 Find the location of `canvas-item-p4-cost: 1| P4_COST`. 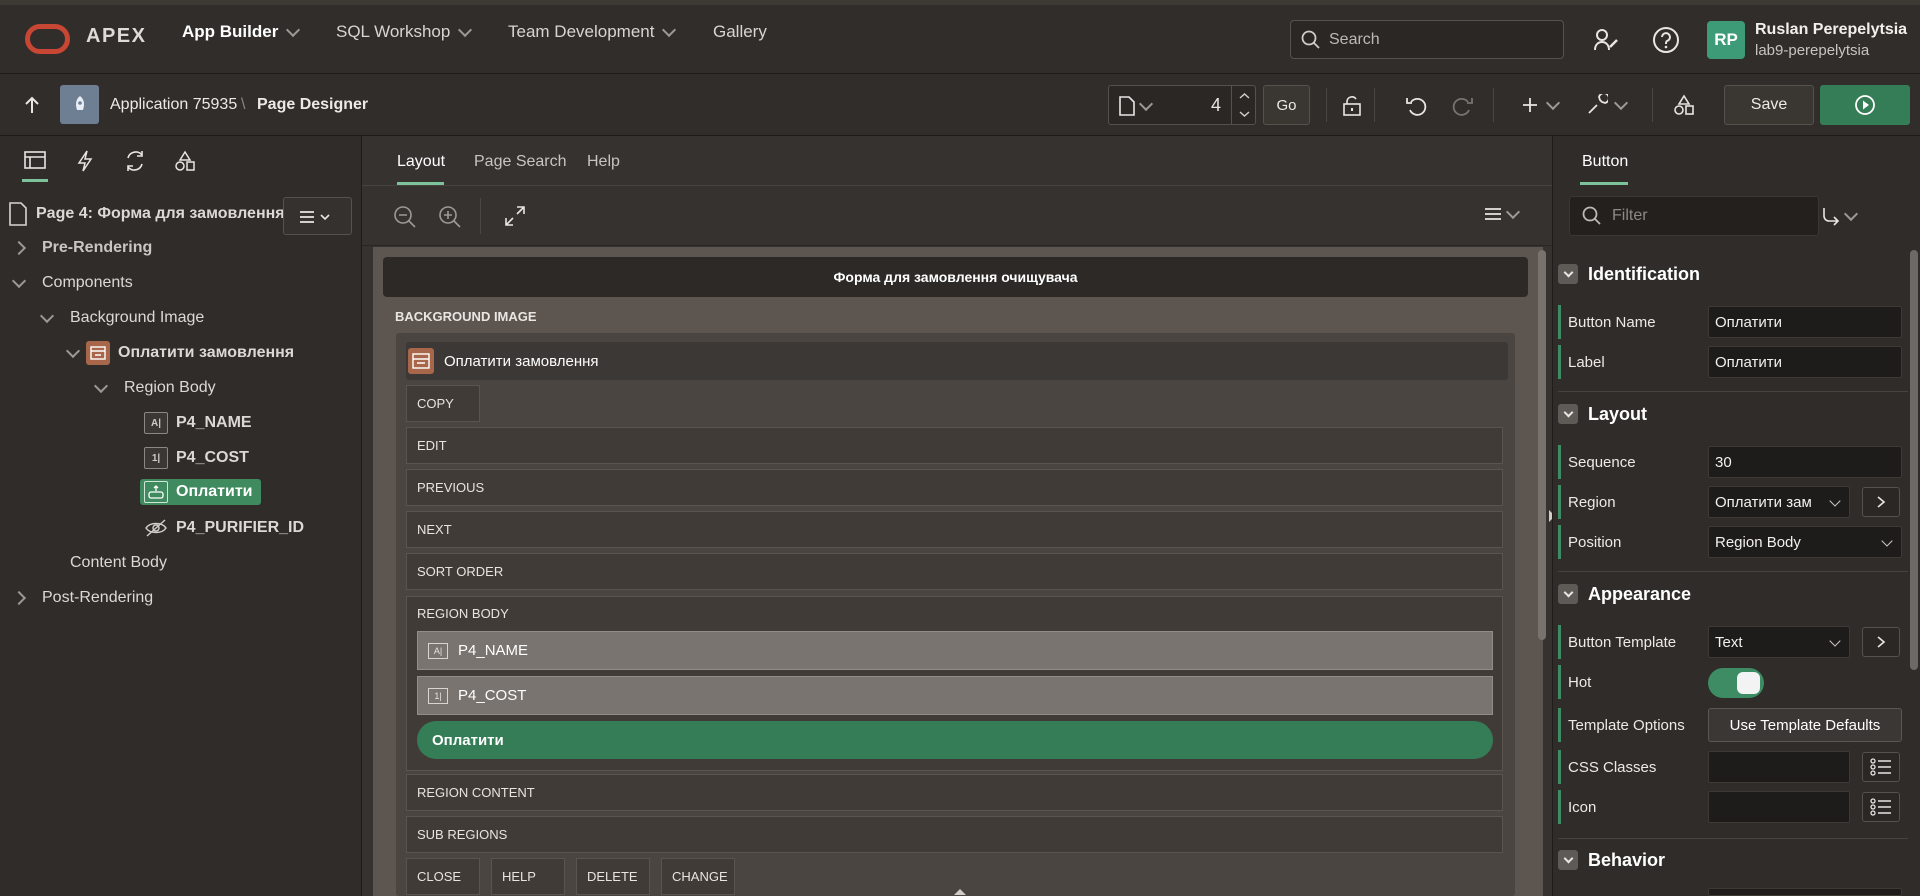

canvas-item-p4-cost: 1| P4_COST is located at coordinates (955, 695).